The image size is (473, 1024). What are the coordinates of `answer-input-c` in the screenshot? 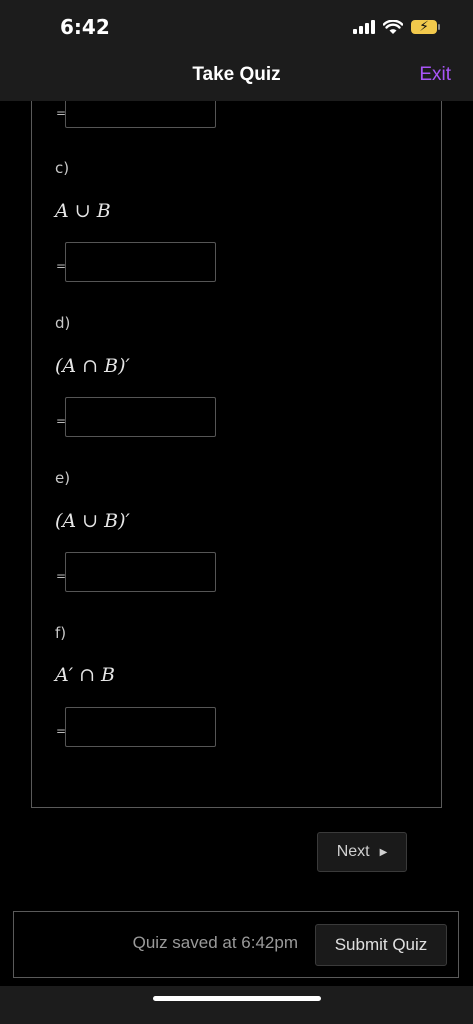 It's located at (140, 262).